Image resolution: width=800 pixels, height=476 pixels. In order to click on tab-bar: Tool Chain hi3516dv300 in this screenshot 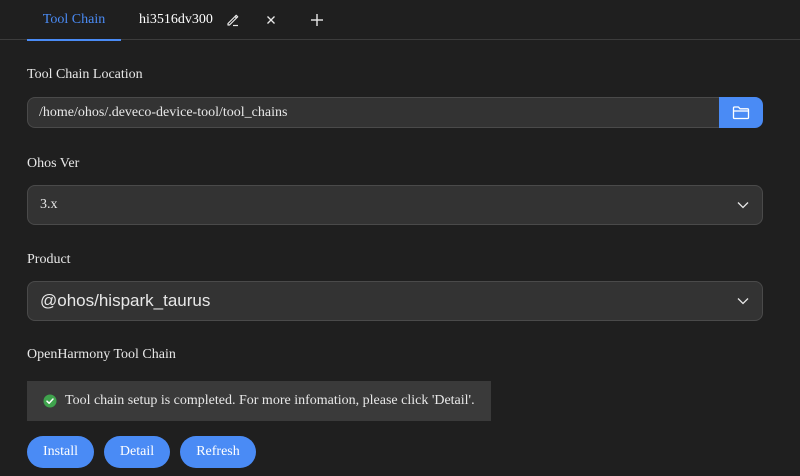, I will do `click(400, 20)`.